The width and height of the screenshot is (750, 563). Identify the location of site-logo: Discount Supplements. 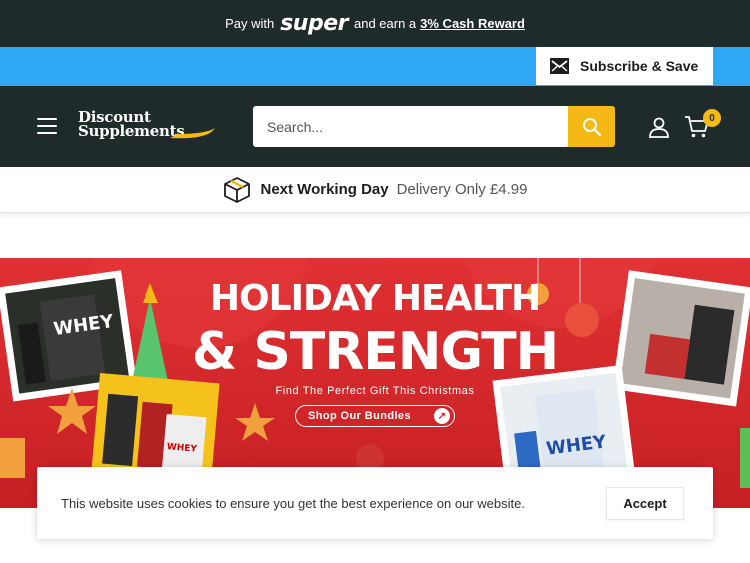
(149, 127).